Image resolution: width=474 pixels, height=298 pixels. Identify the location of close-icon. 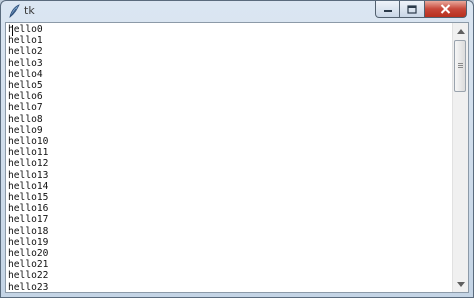
(445, 9).